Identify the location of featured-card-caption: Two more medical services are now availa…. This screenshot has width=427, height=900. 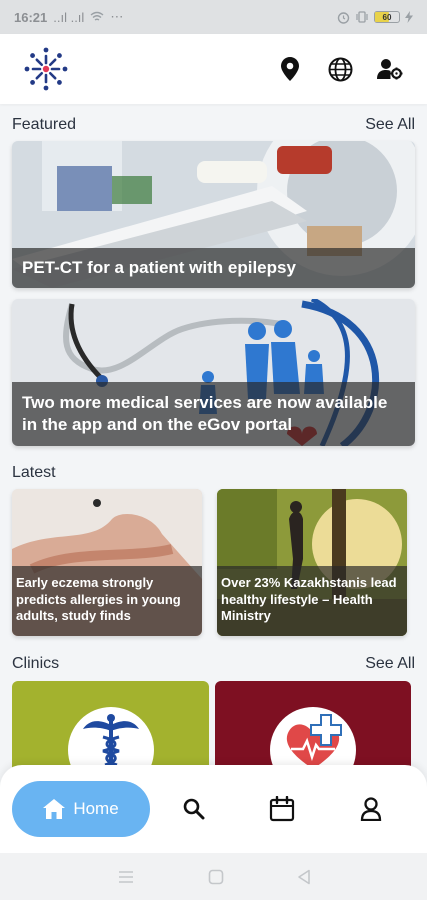
(213, 414).